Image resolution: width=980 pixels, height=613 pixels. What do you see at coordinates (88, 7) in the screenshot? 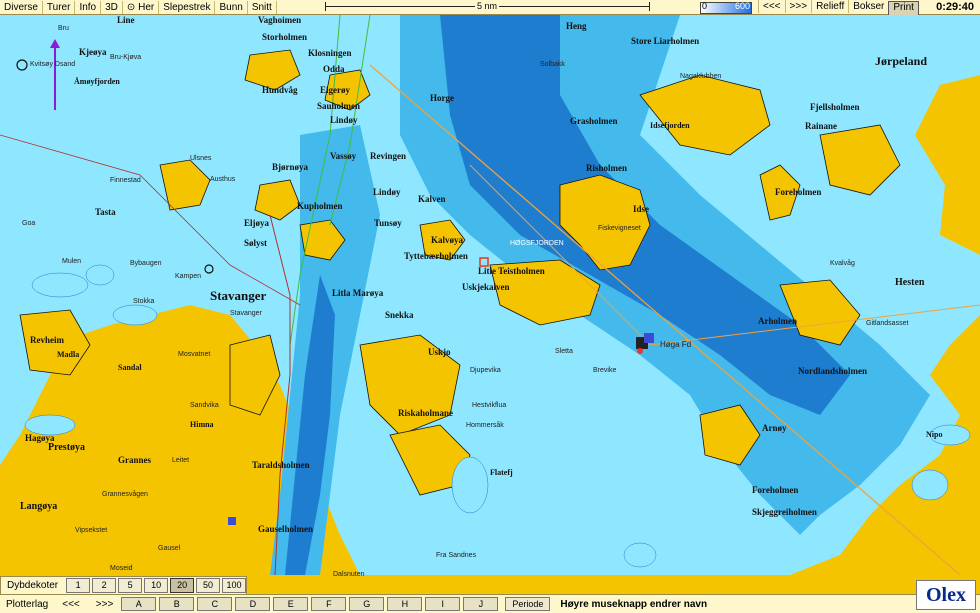
I see `menu-info: Info` at bounding box center [88, 7].